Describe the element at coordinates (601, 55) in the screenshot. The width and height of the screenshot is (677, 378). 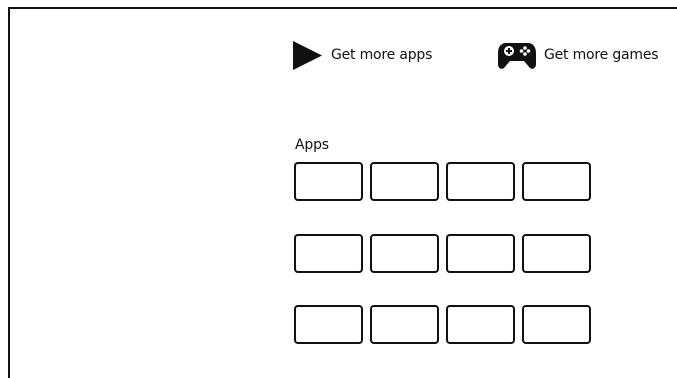
I see `get-more-games-label: Get more games` at that location.